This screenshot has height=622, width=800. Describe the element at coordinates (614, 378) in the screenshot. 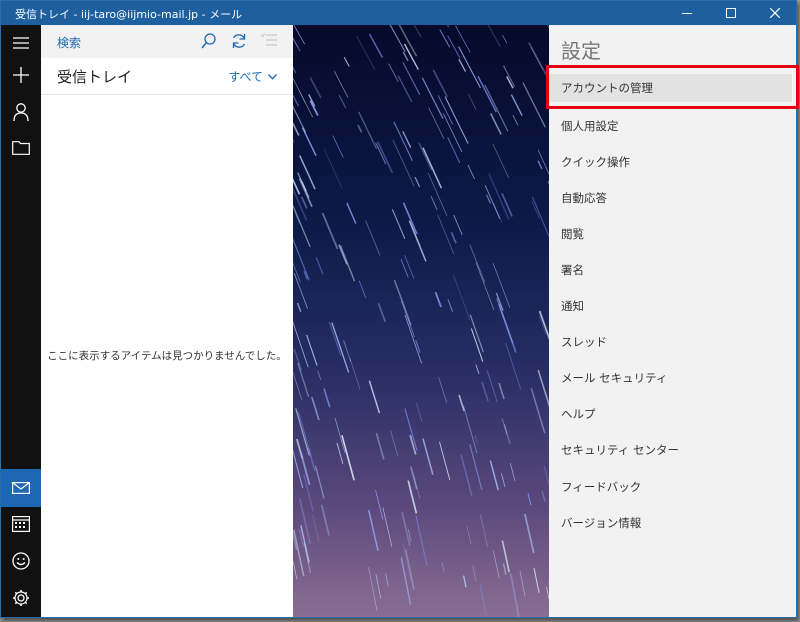

I see `settings-item-mail-security: メール セキュリティ` at that location.